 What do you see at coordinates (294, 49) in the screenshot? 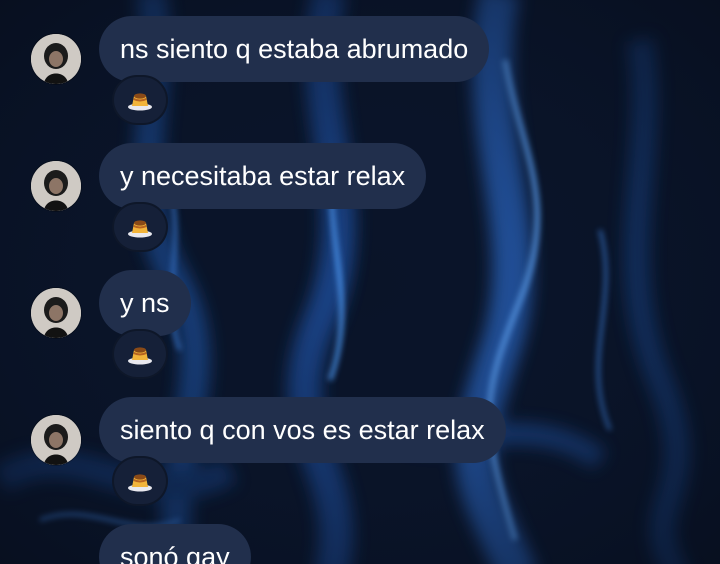
I see `message-bubble: ns siento q estaba abrumado` at bounding box center [294, 49].